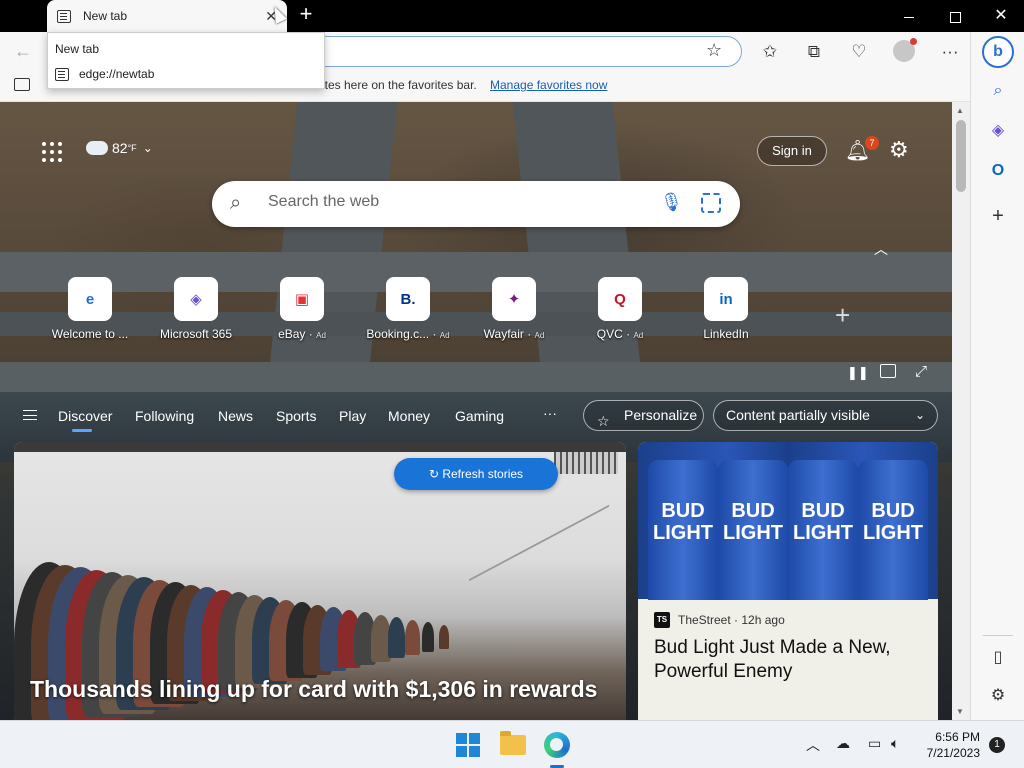 The width and height of the screenshot is (1024, 768). I want to click on beer-can-image: BUD LIGHT, so click(893, 530).